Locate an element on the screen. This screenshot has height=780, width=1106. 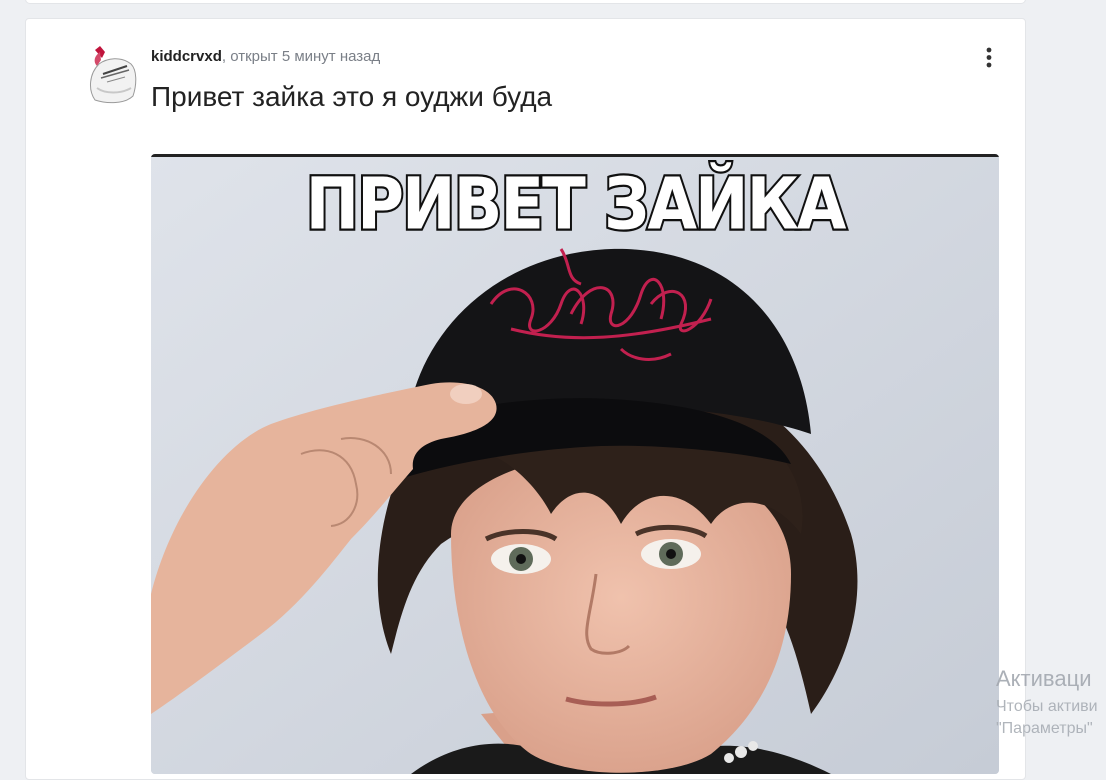
watermark-line-2: "Параметры" is located at coordinates (1044, 728).